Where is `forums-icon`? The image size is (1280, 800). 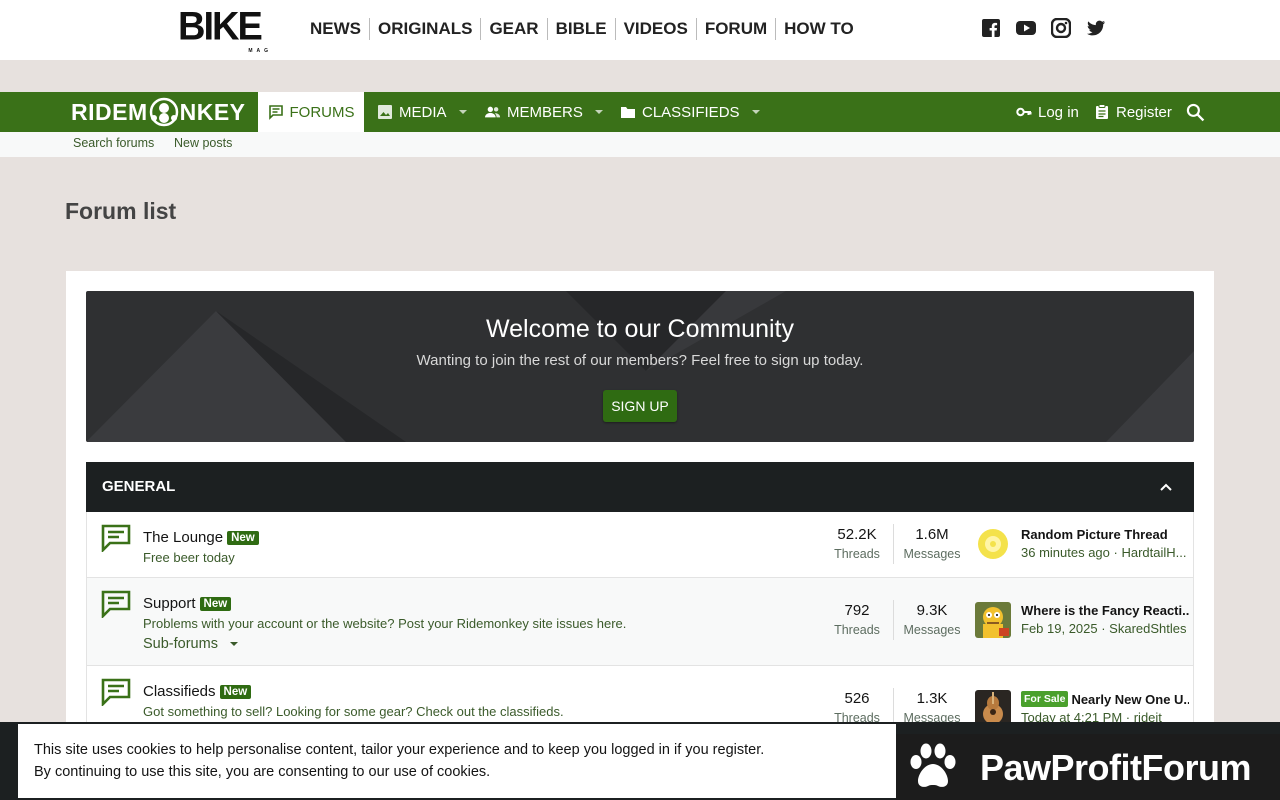 forums-icon is located at coordinates (275, 112).